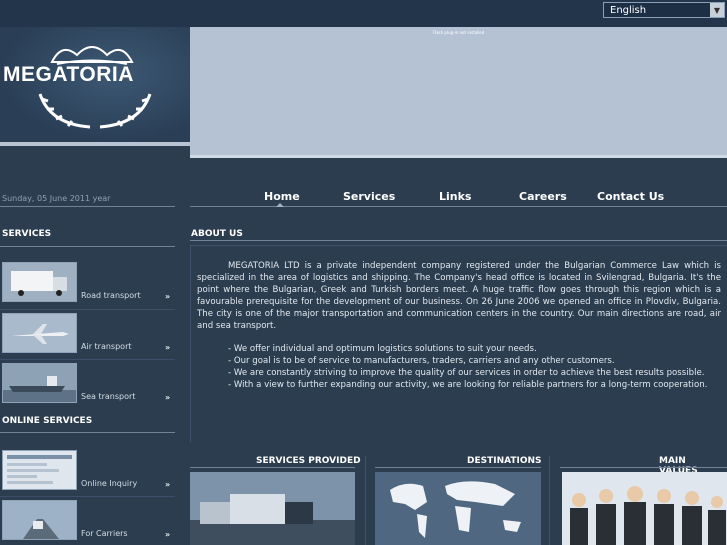  Describe the element at coordinates (504, 461) in the screenshot. I see `destinations-title: DESTINATIONS` at that location.